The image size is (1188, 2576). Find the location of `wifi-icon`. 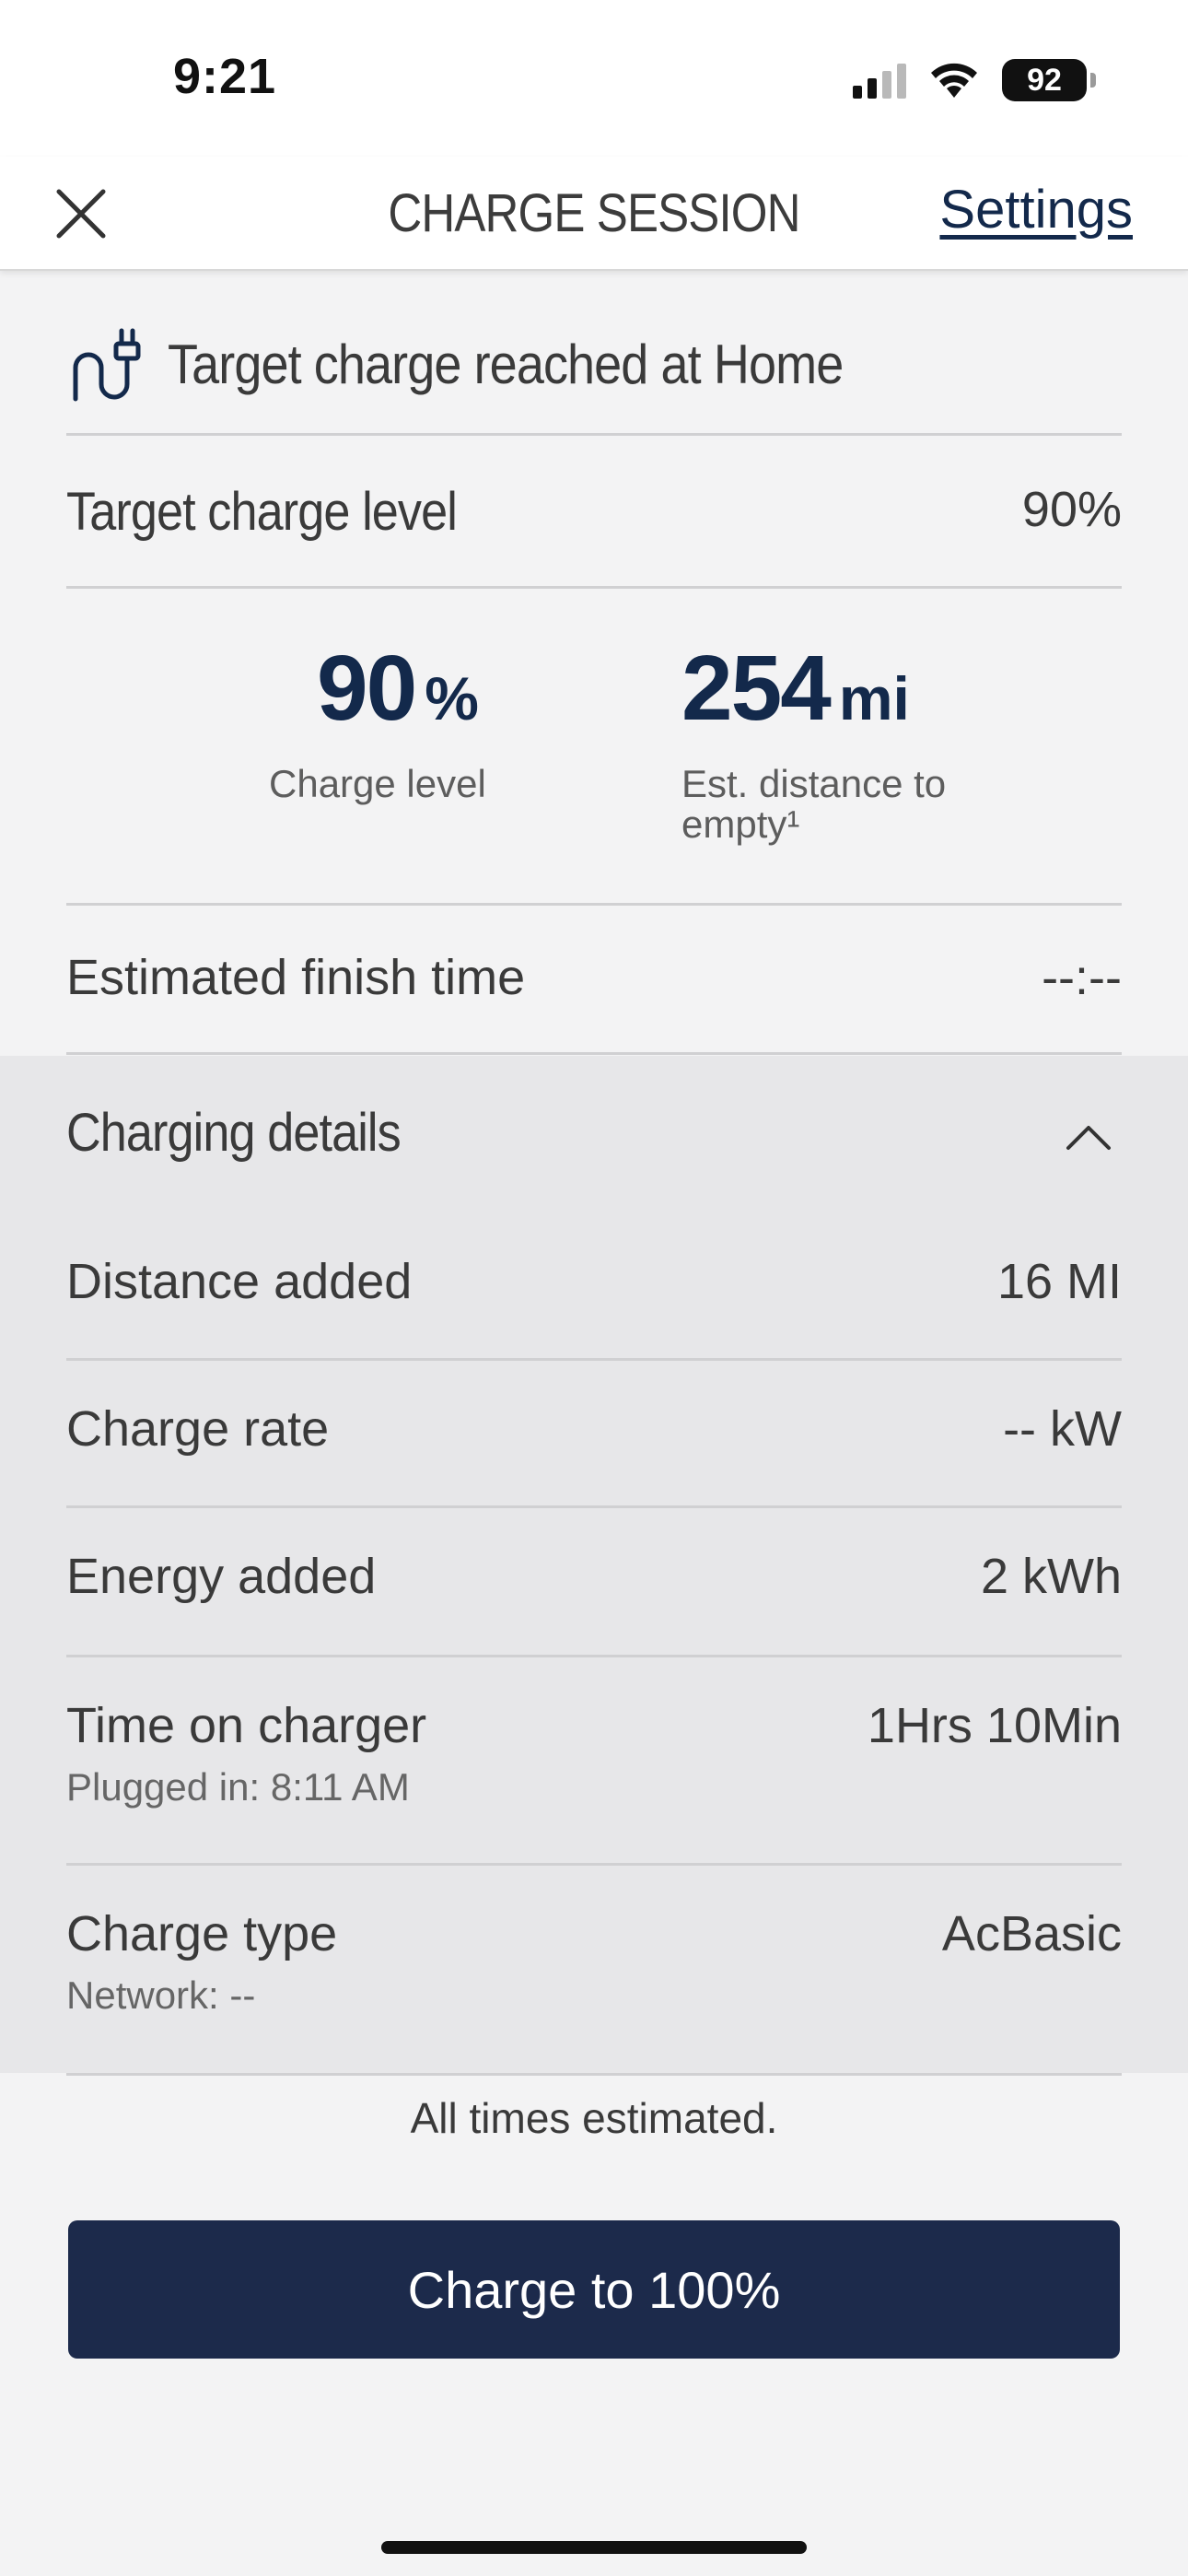

wifi-icon is located at coordinates (954, 80).